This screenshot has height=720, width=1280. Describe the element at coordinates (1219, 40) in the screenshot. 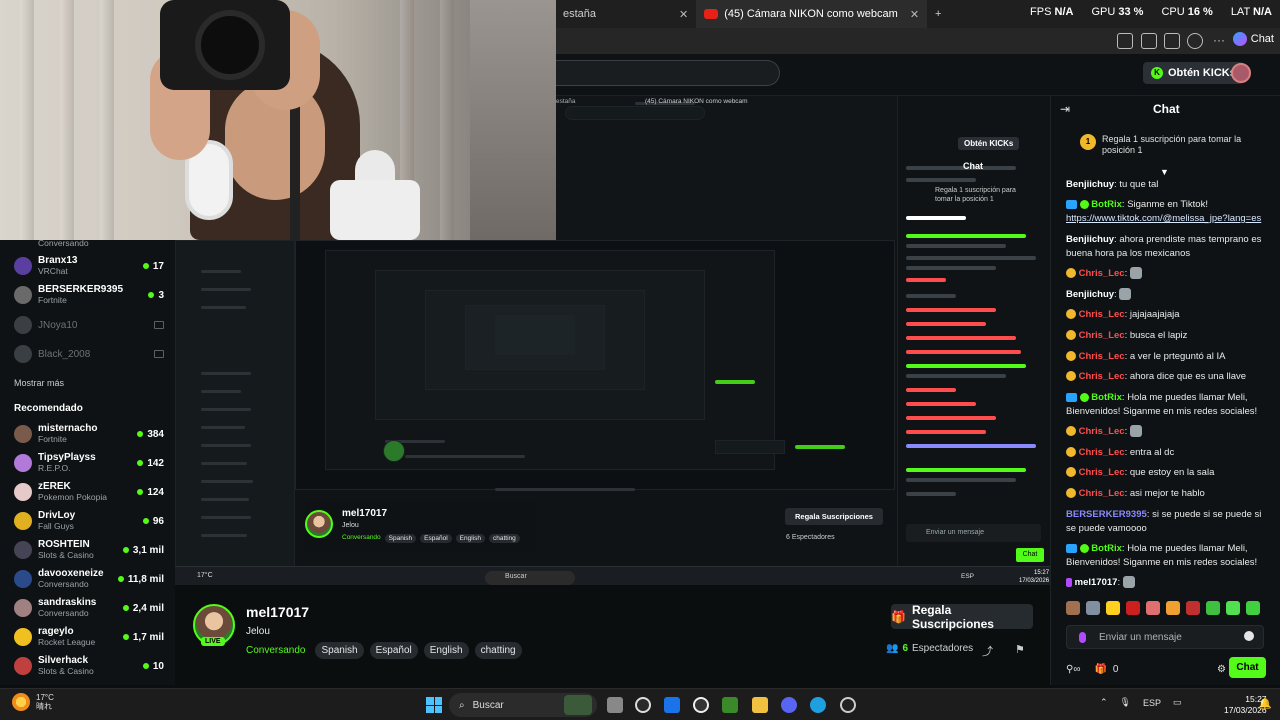

I see `more-icon: ···` at that location.